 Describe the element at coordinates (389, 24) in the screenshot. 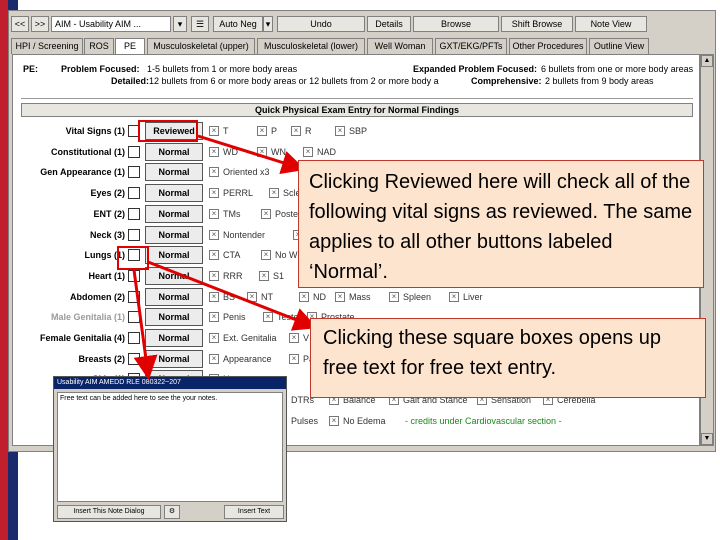

I see `details-button: Details` at that location.